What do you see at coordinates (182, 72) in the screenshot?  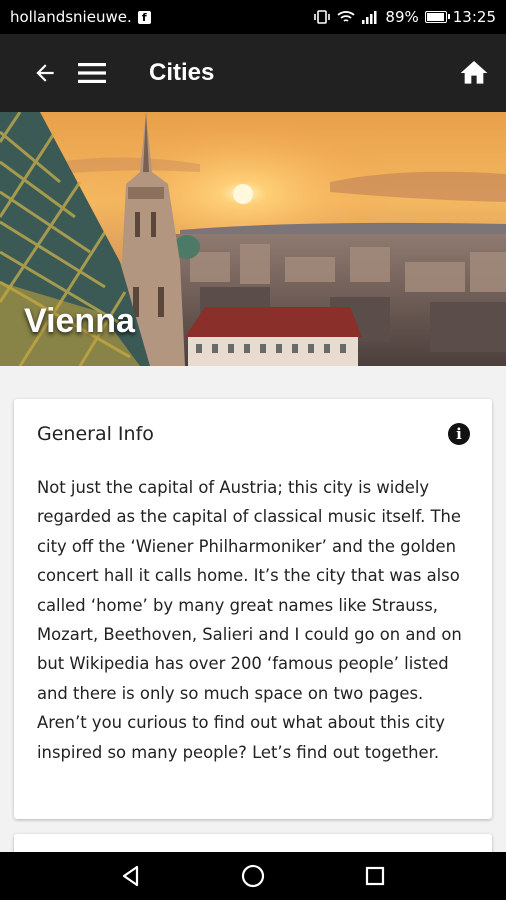 I see `page-title: Cities` at bounding box center [182, 72].